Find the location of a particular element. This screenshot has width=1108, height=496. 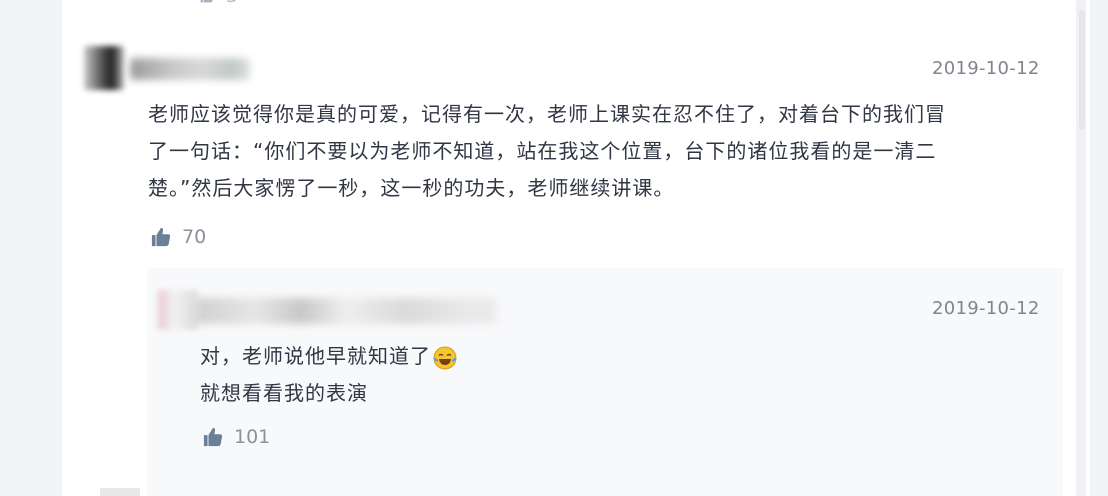

like-button: 70 is located at coordinates (178, 237).